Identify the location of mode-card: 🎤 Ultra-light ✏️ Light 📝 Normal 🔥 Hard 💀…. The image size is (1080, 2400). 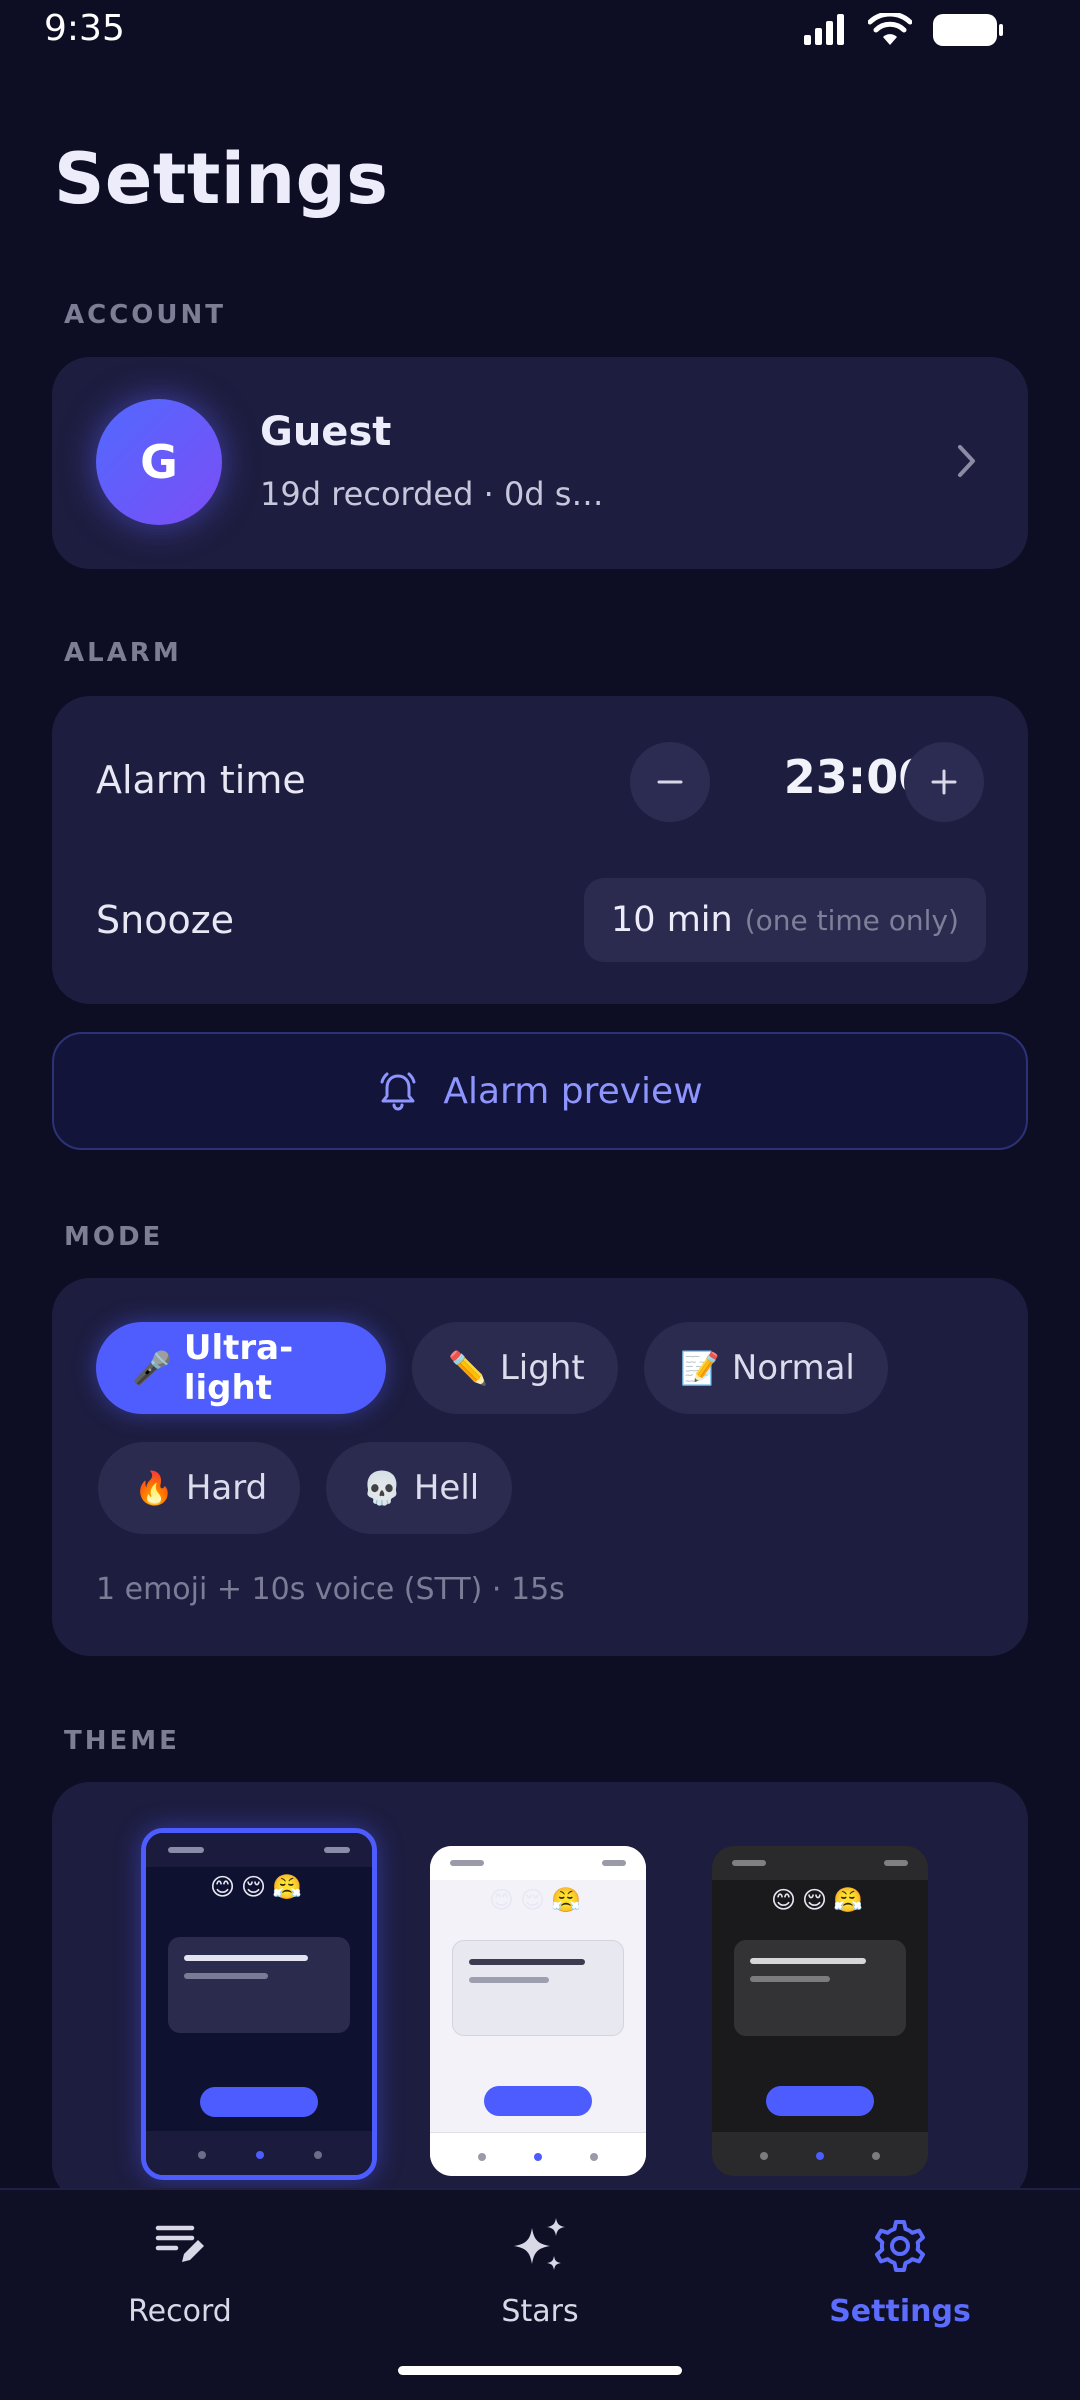
(540, 1467).